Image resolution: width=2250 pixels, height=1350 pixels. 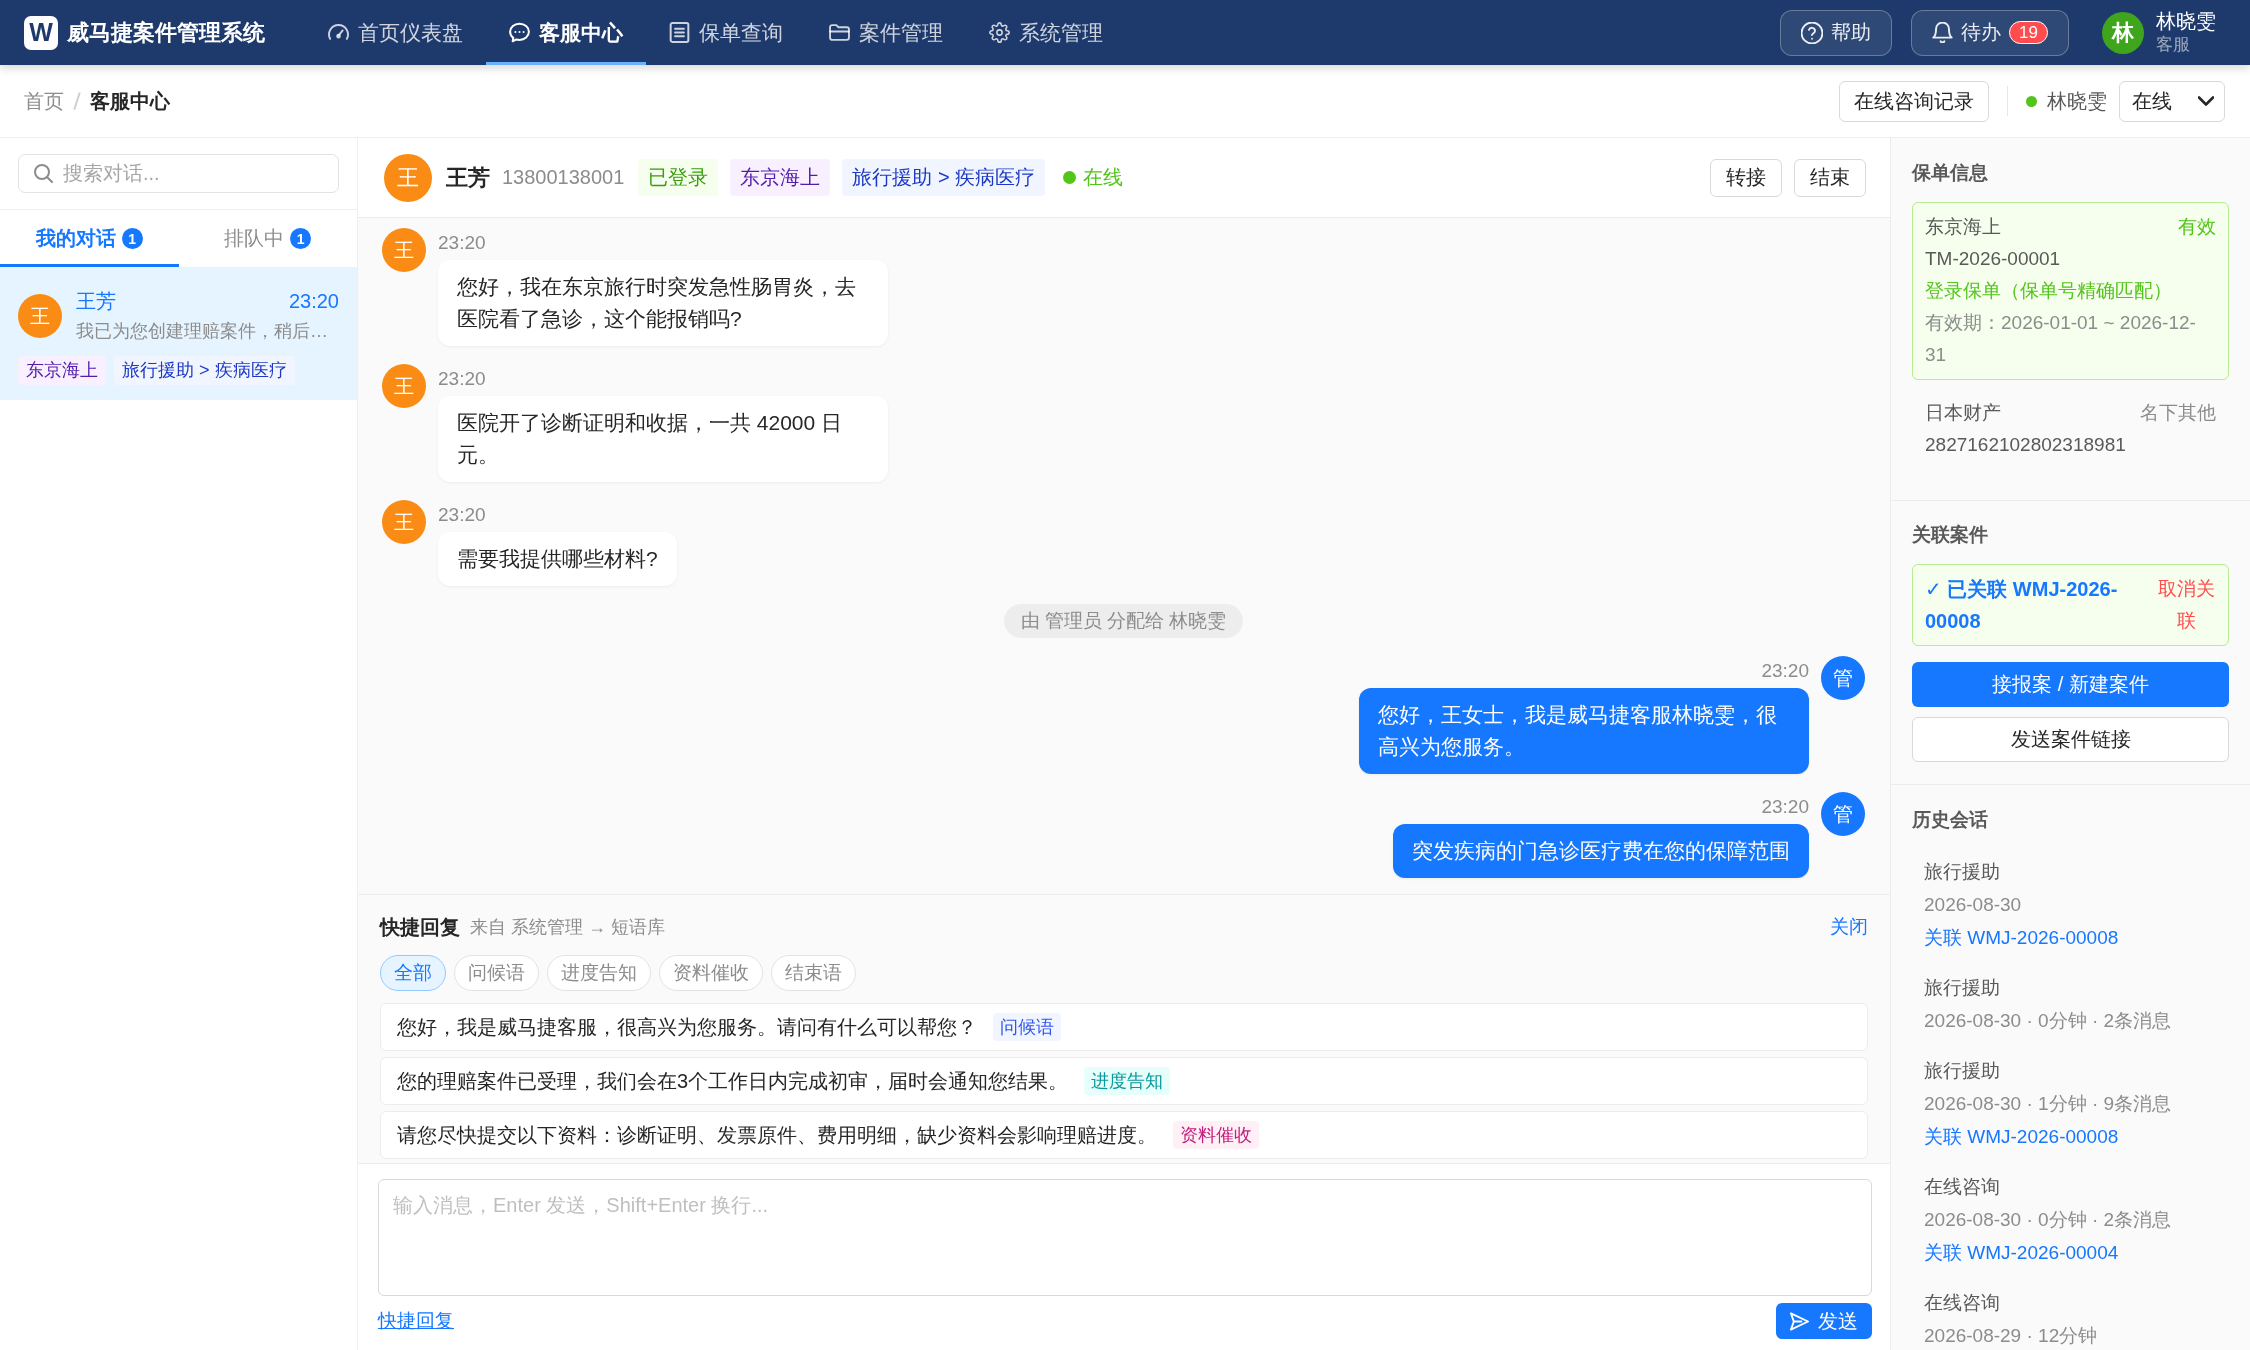 I want to click on send-icon, so click(x=1799, y=1321).